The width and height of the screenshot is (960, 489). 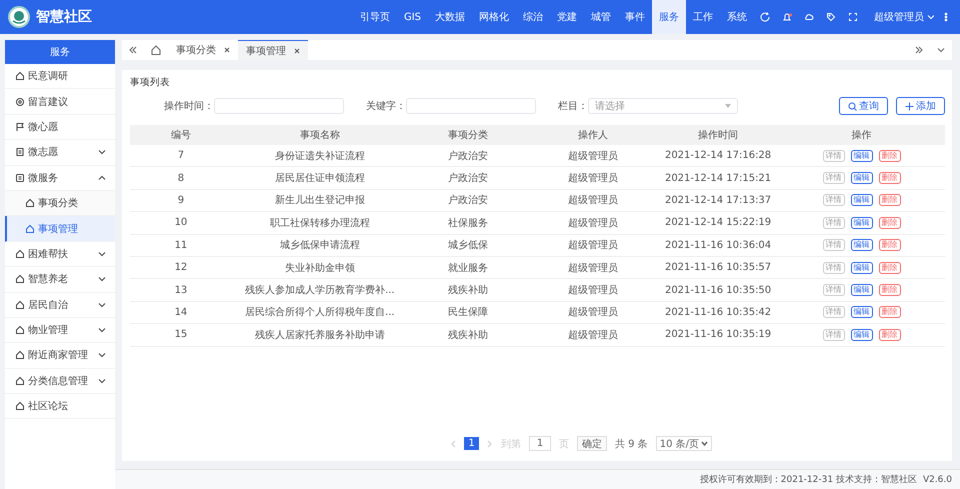 What do you see at coordinates (60, 203) in the screenshot?
I see `sidebar-subitem: 事项分类` at bounding box center [60, 203].